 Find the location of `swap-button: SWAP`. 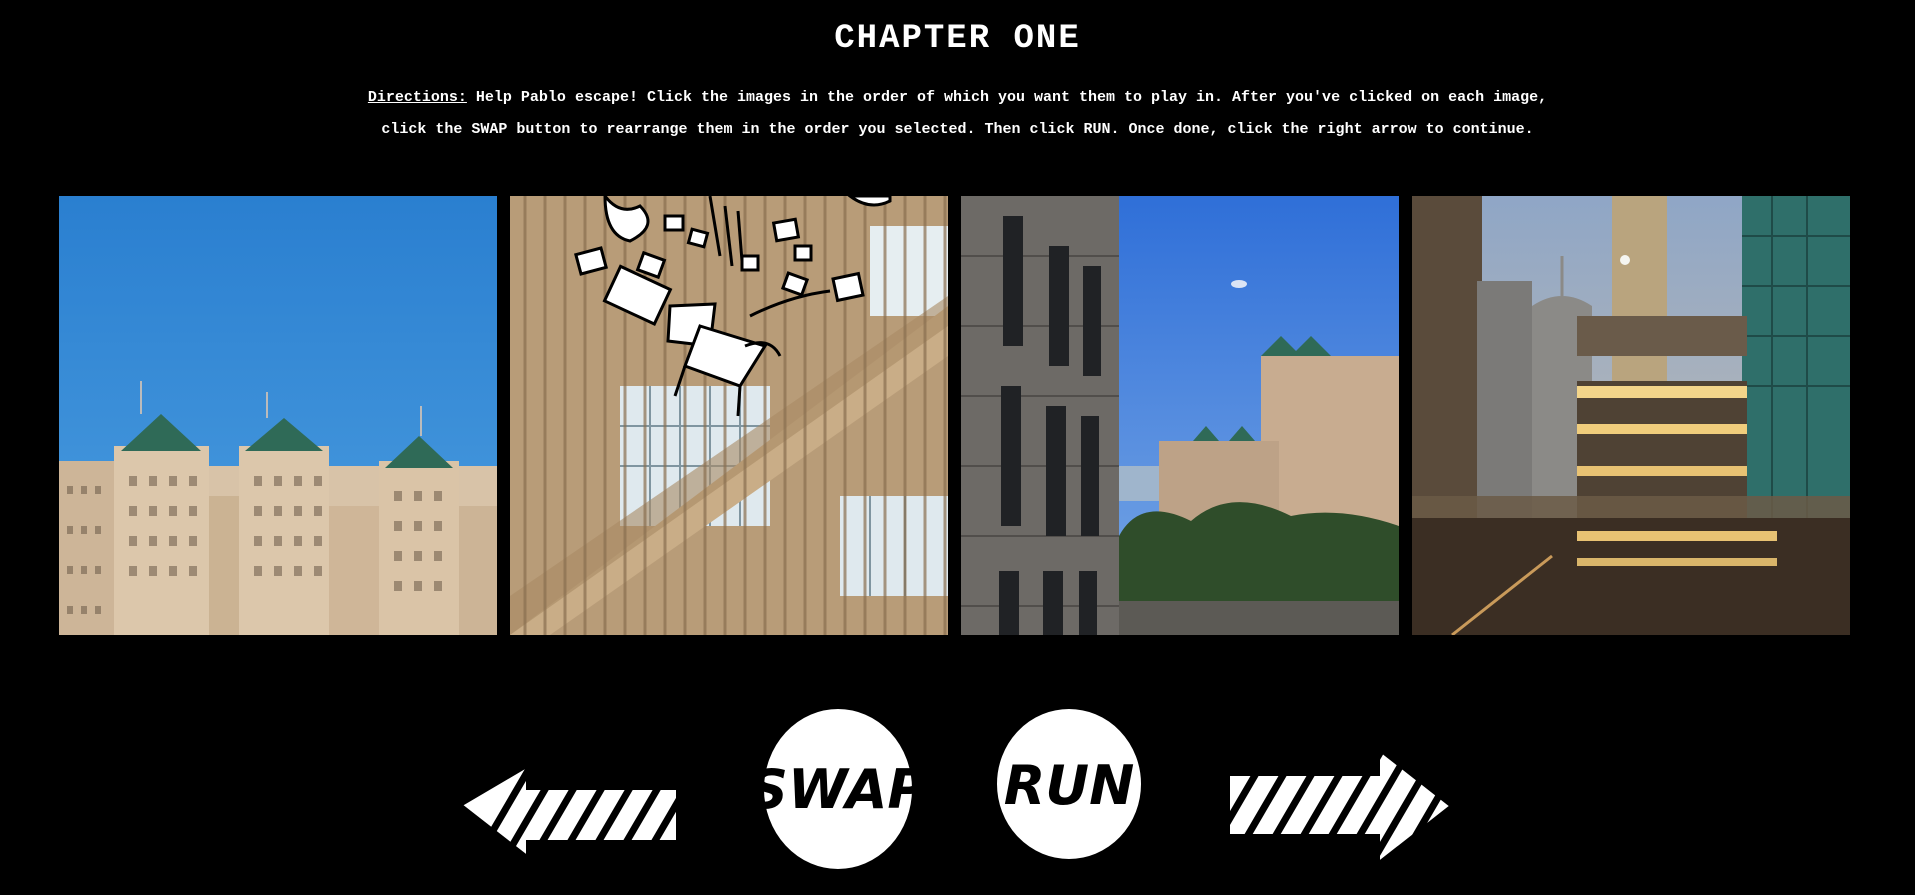

swap-button: SWAP is located at coordinates (838, 789).